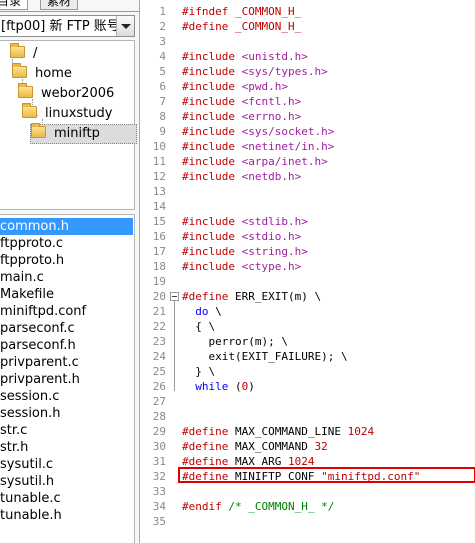 The height and width of the screenshot is (543, 475). Describe the element at coordinates (26, 464) in the screenshot. I see `file-item: sysutil.c` at that location.